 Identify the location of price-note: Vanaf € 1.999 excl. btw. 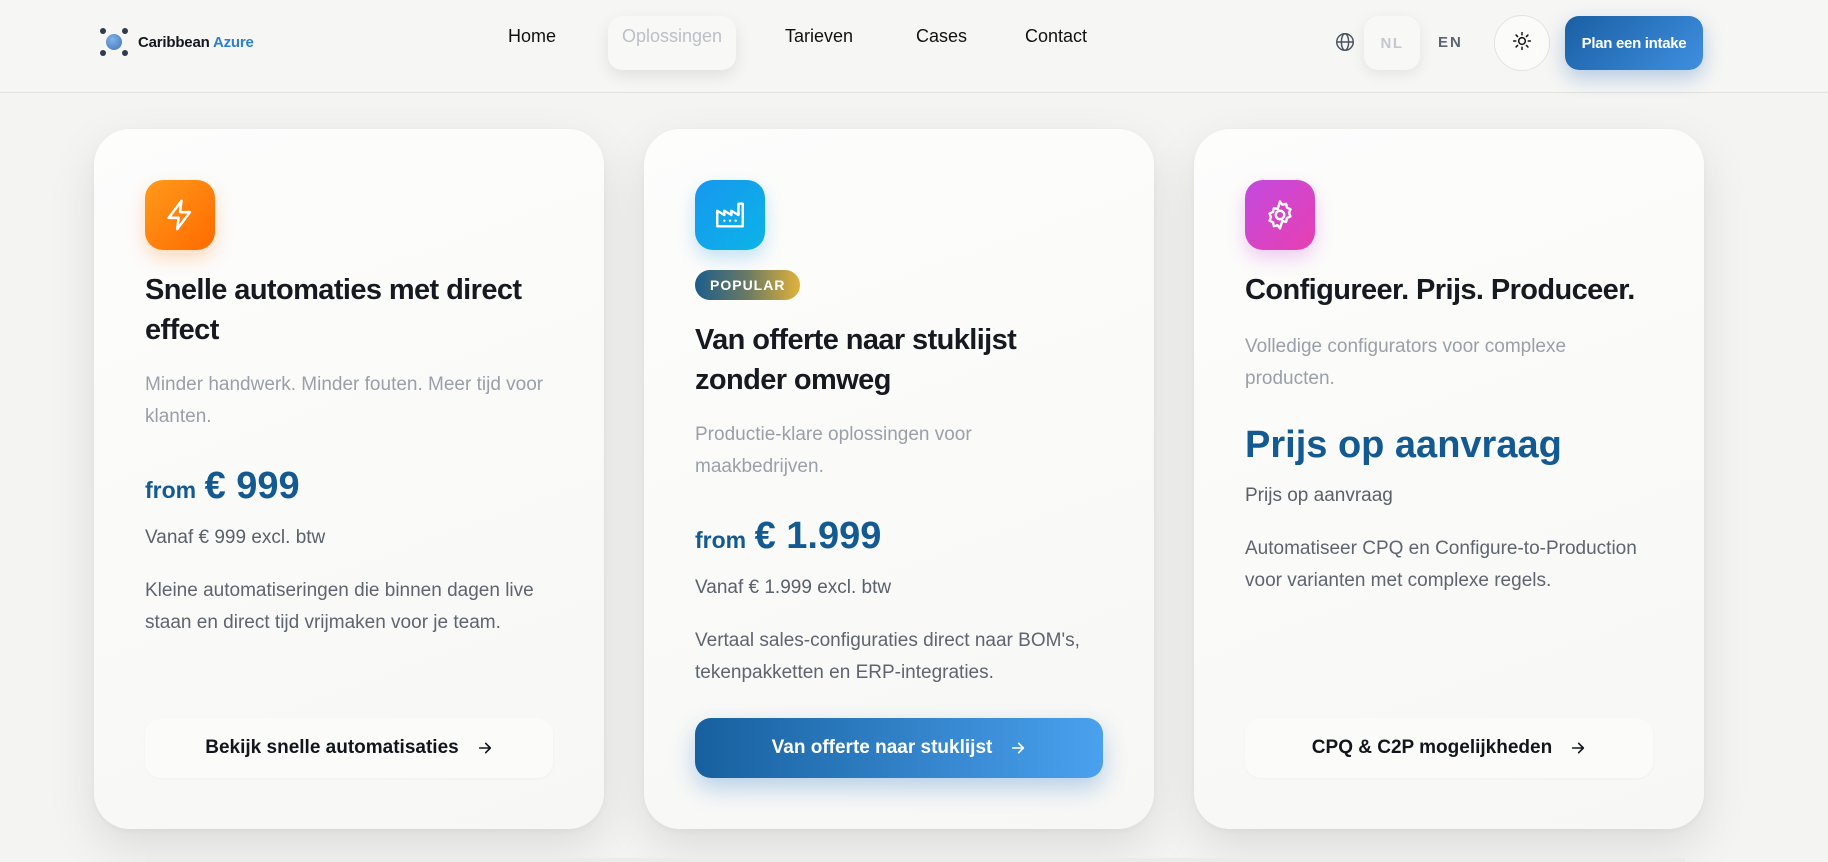
(793, 587).